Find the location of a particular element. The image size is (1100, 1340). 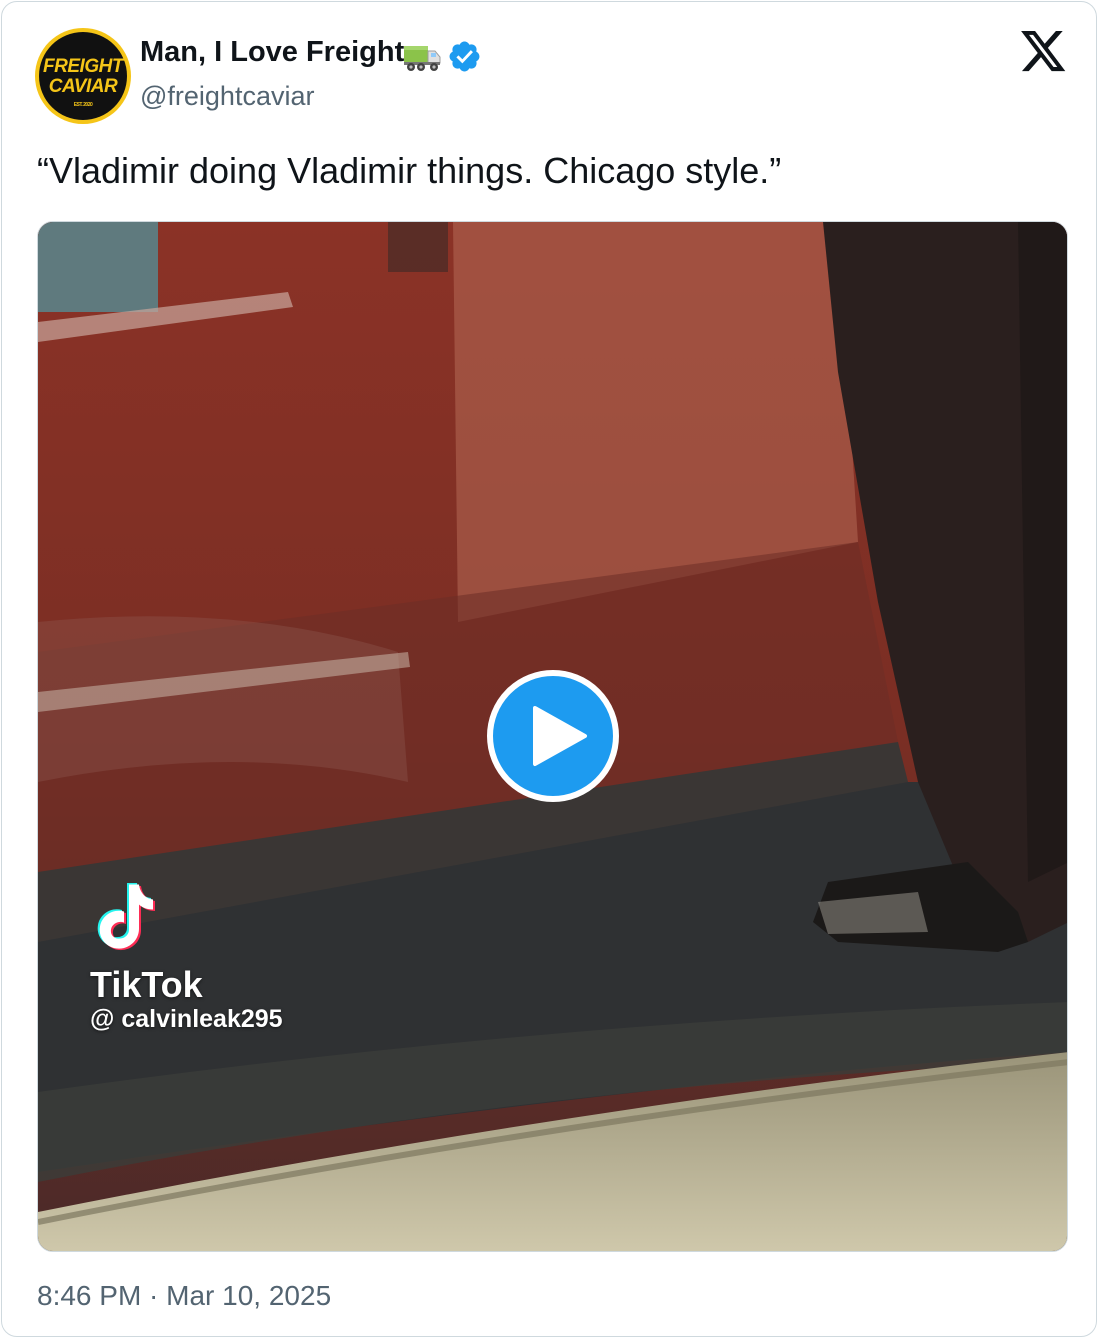

play-icon is located at coordinates (560, 736).